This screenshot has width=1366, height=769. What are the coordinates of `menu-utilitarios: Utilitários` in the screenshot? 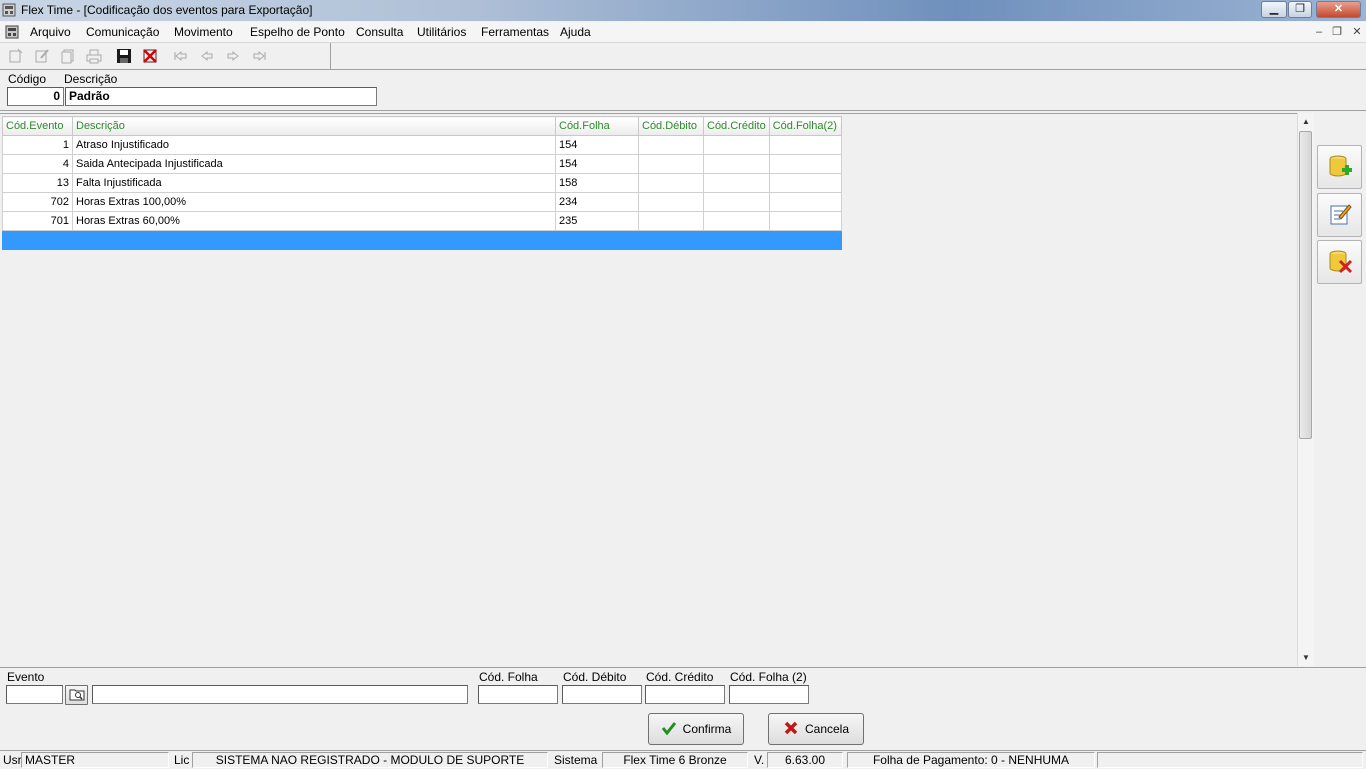 It's located at (441, 32).